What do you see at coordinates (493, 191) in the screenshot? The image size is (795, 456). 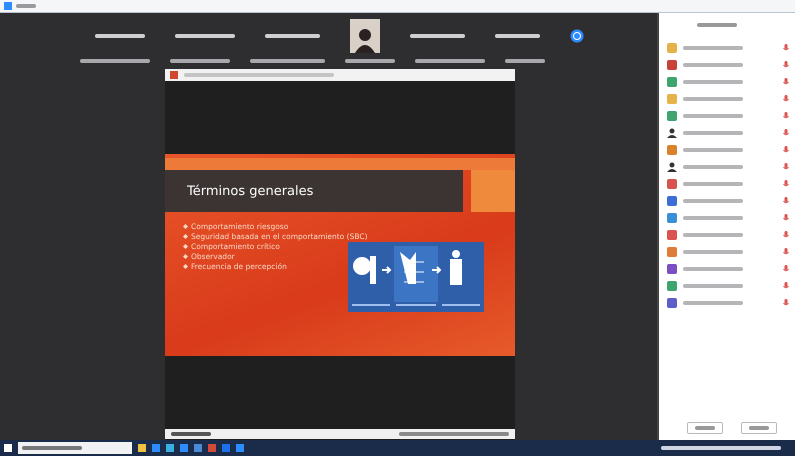 I see `slide-square` at bounding box center [493, 191].